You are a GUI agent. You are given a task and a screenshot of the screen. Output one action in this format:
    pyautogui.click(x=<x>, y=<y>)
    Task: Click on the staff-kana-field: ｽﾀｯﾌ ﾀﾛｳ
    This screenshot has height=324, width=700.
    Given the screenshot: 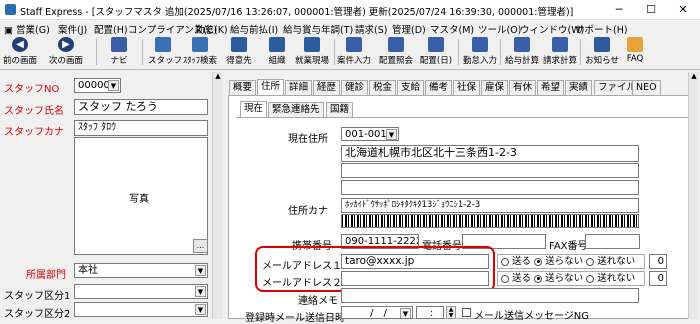 What is the action you would take?
    pyautogui.click(x=141, y=128)
    